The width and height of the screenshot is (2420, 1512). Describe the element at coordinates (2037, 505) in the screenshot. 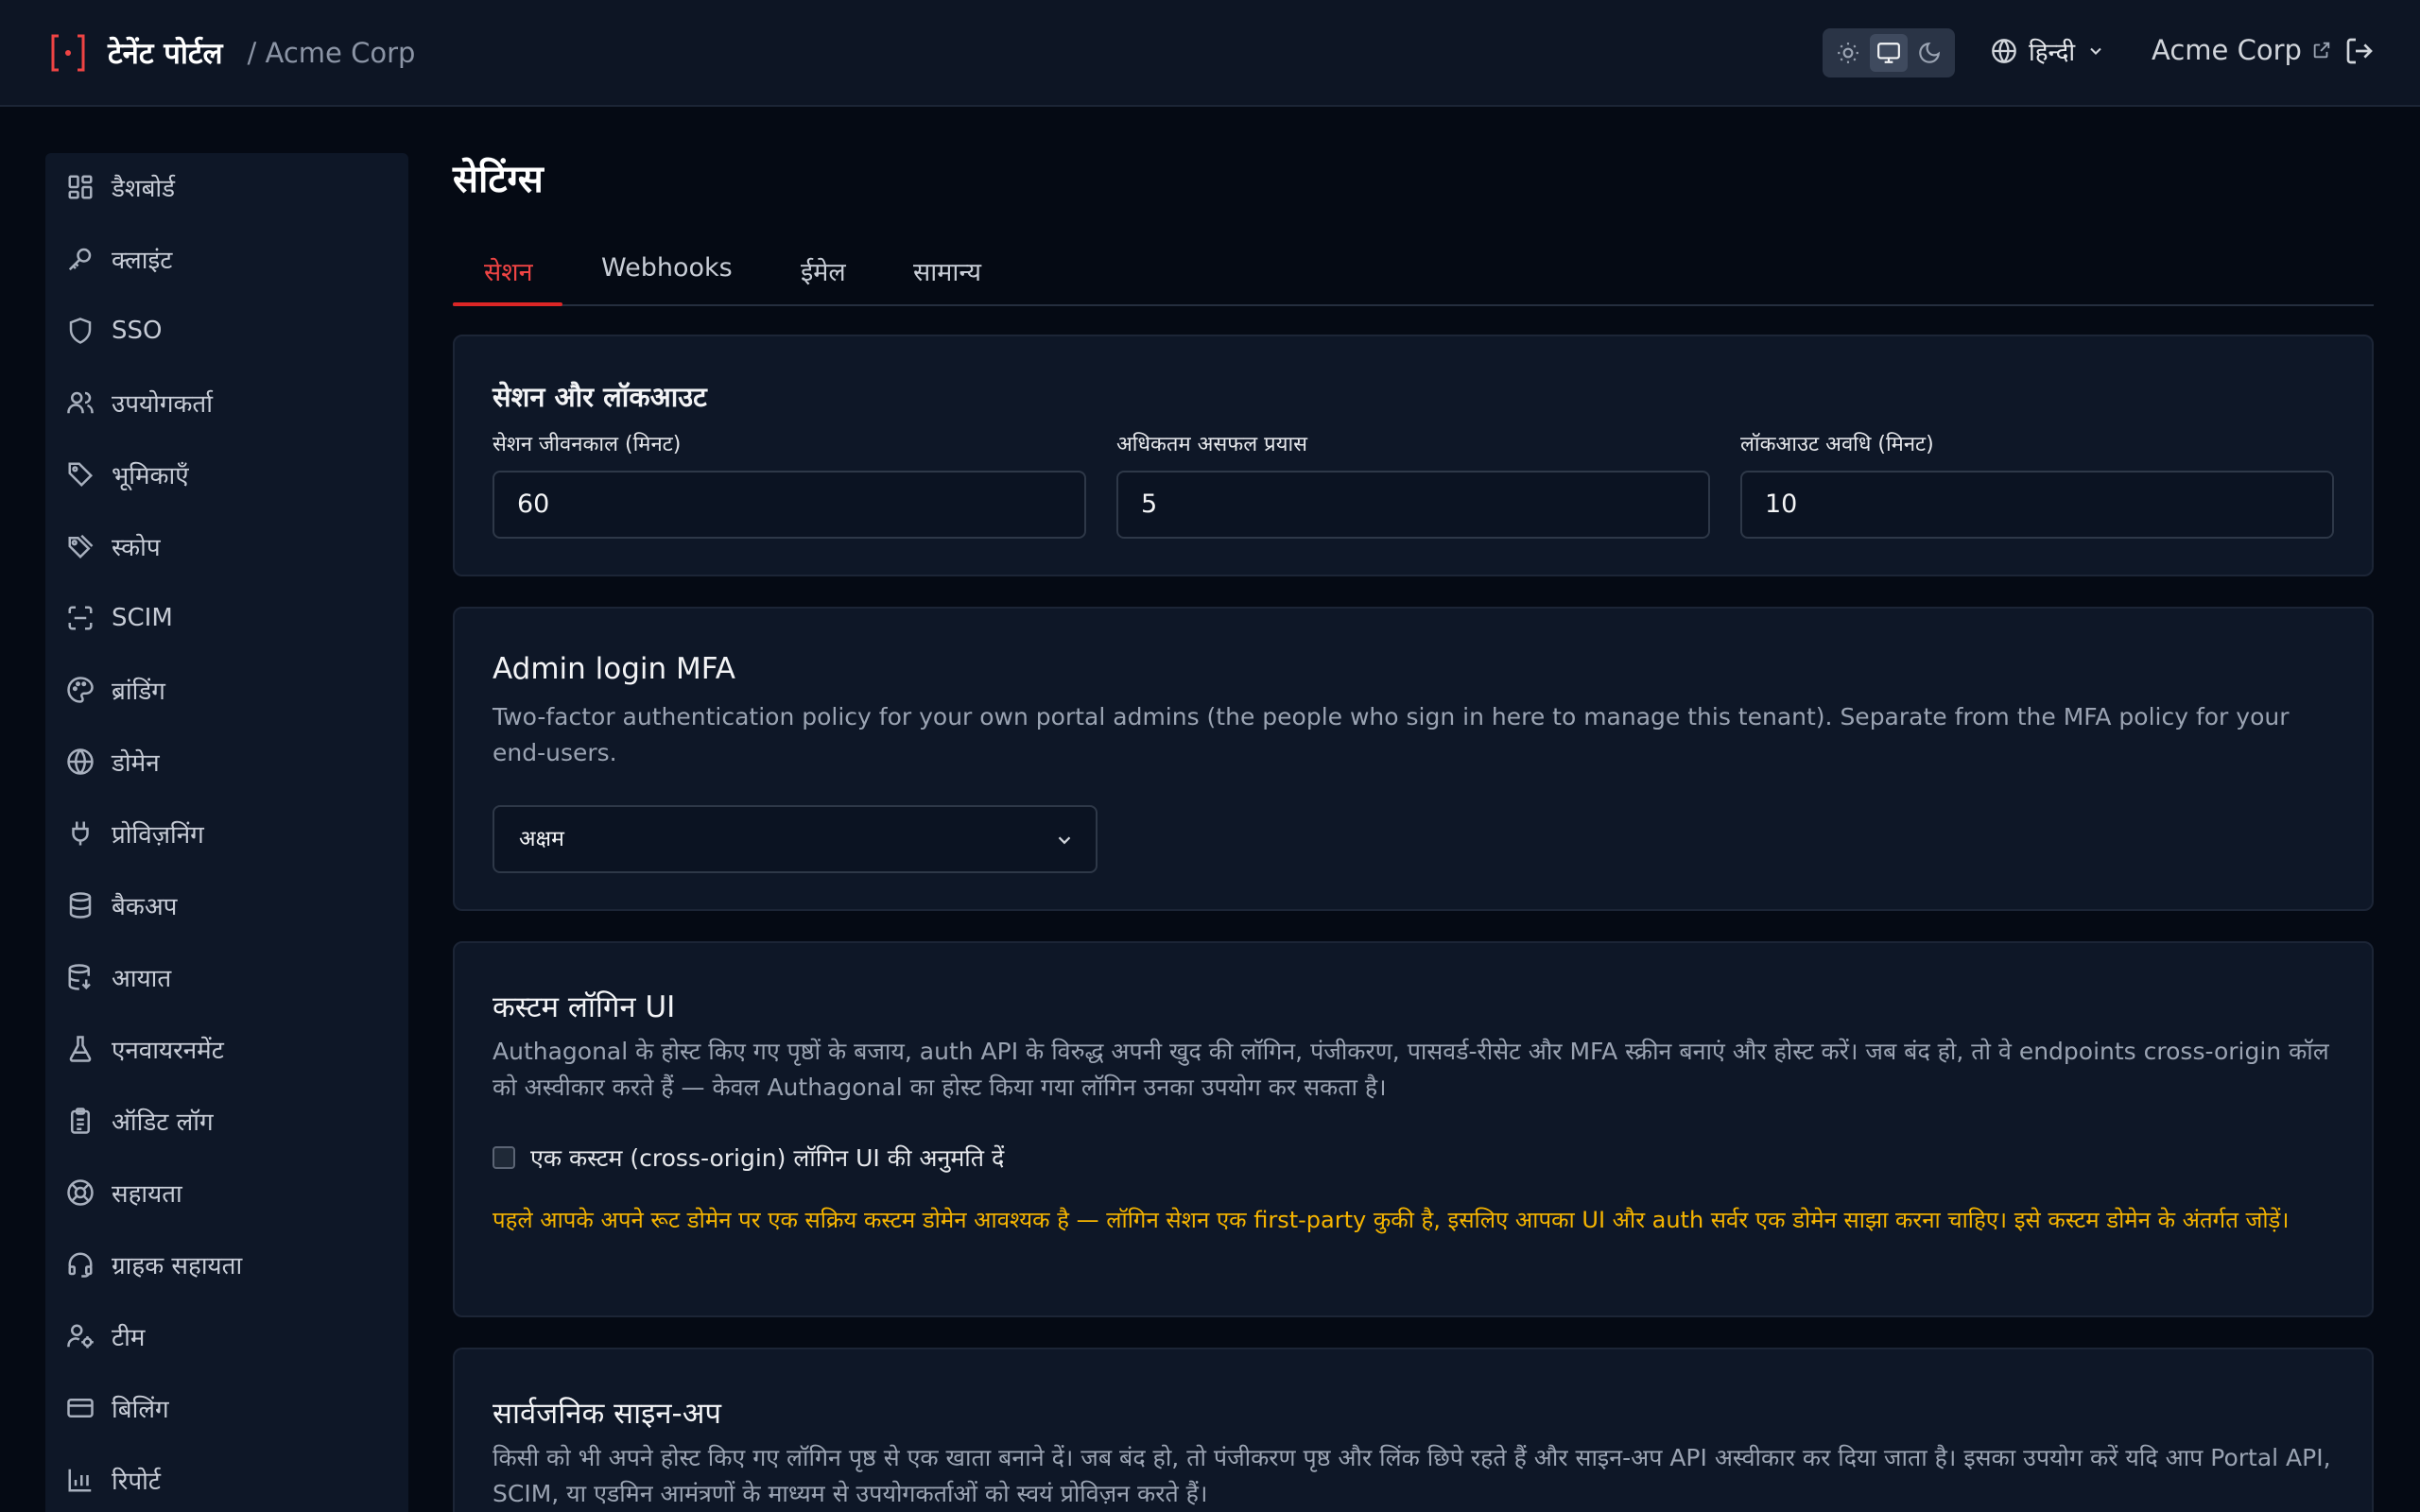

I see `lockout-duration-input: 10` at that location.